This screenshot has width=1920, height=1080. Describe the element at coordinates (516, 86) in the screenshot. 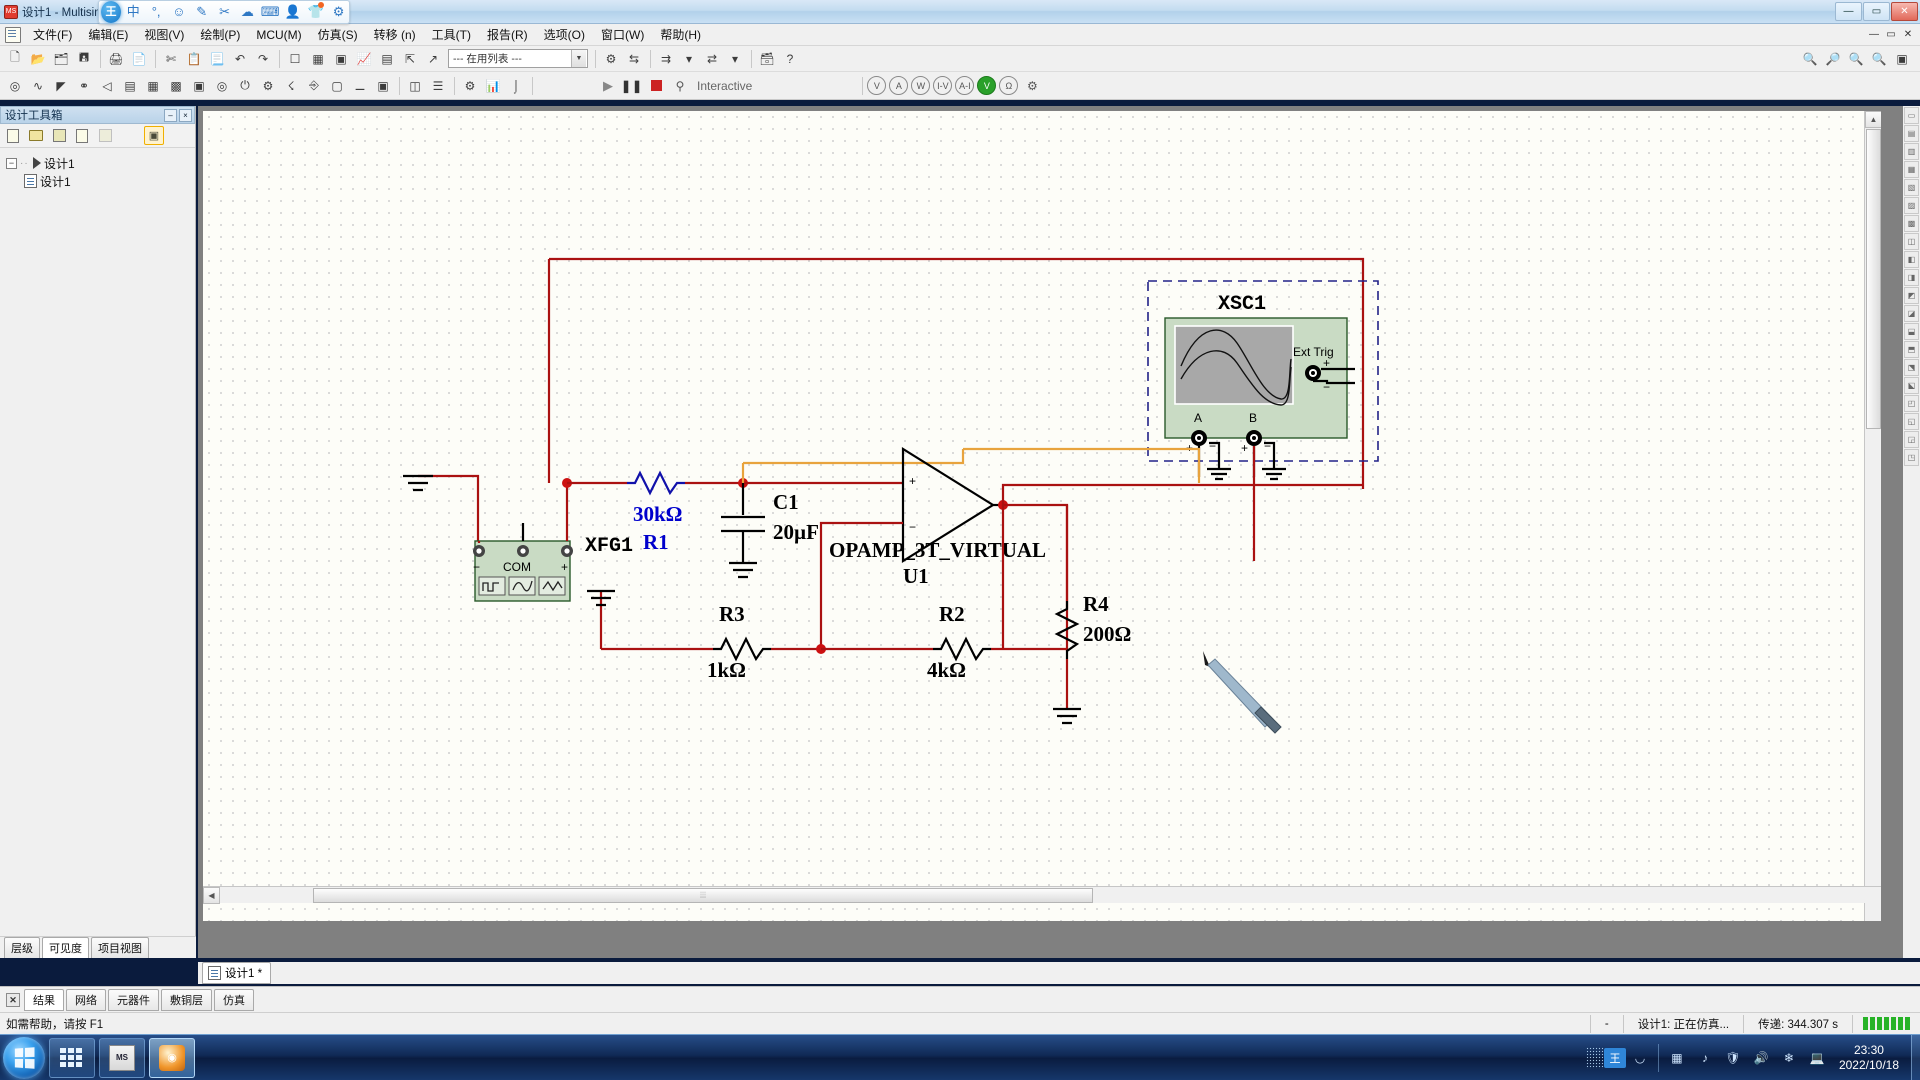

I see `postprocess-icon: ⌡` at that location.